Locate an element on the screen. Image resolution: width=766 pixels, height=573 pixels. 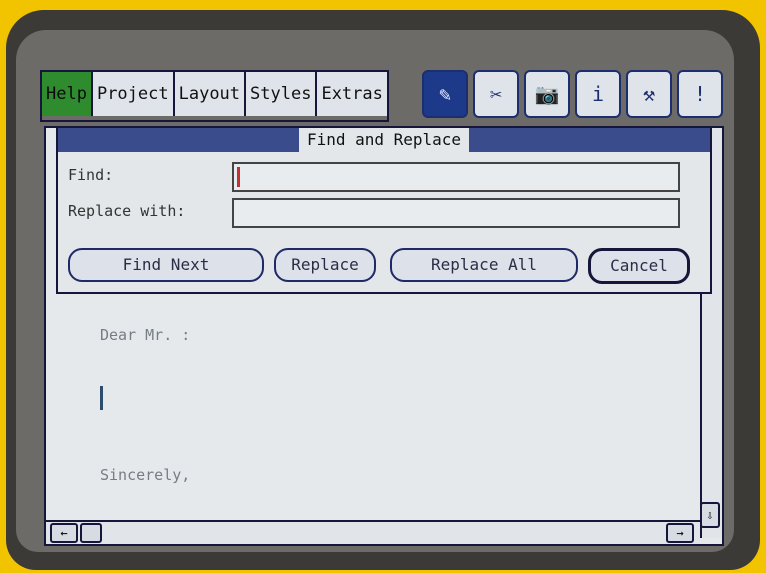
replace-input is located at coordinates (456, 213).